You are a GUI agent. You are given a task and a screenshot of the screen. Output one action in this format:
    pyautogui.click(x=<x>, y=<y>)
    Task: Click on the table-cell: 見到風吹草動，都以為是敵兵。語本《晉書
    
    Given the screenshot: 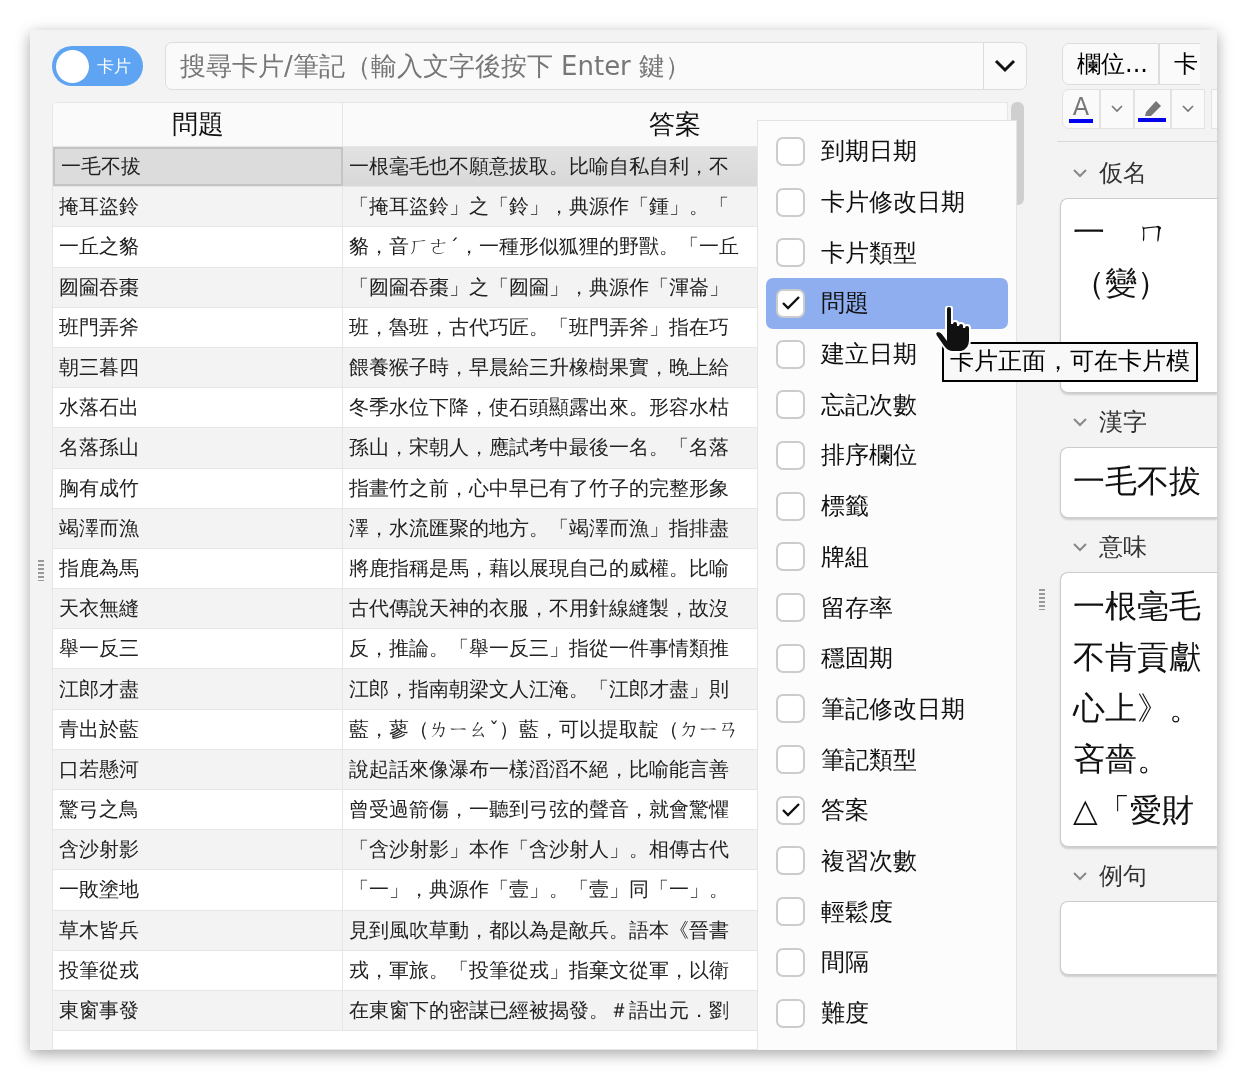 What is the action you would take?
    pyautogui.click(x=539, y=930)
    